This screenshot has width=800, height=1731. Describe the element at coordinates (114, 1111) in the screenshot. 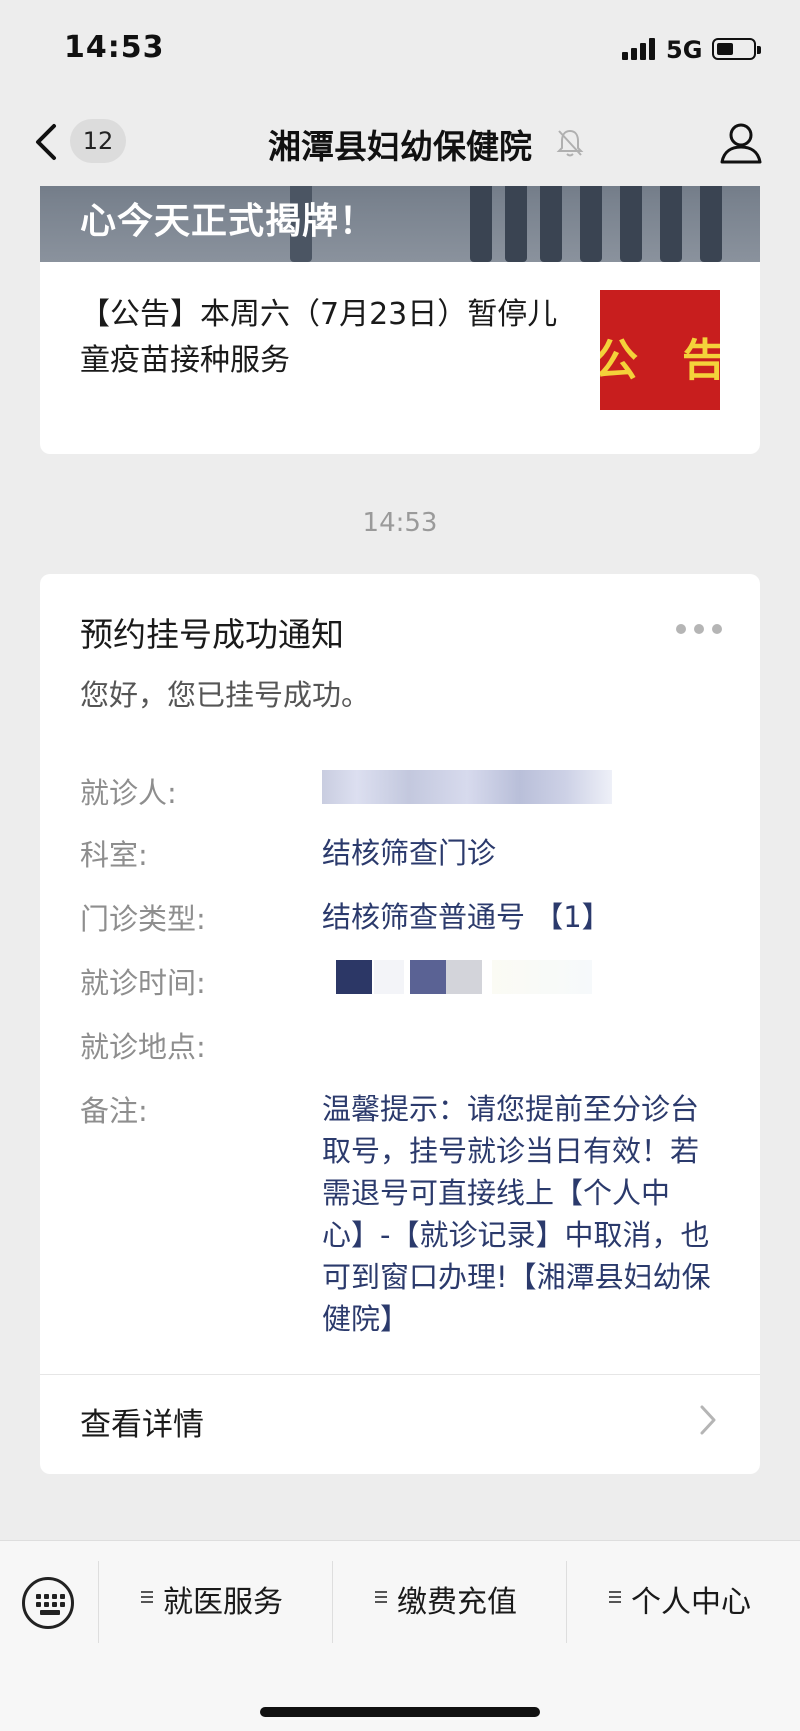

I see `field-label: 备注:` at that location.